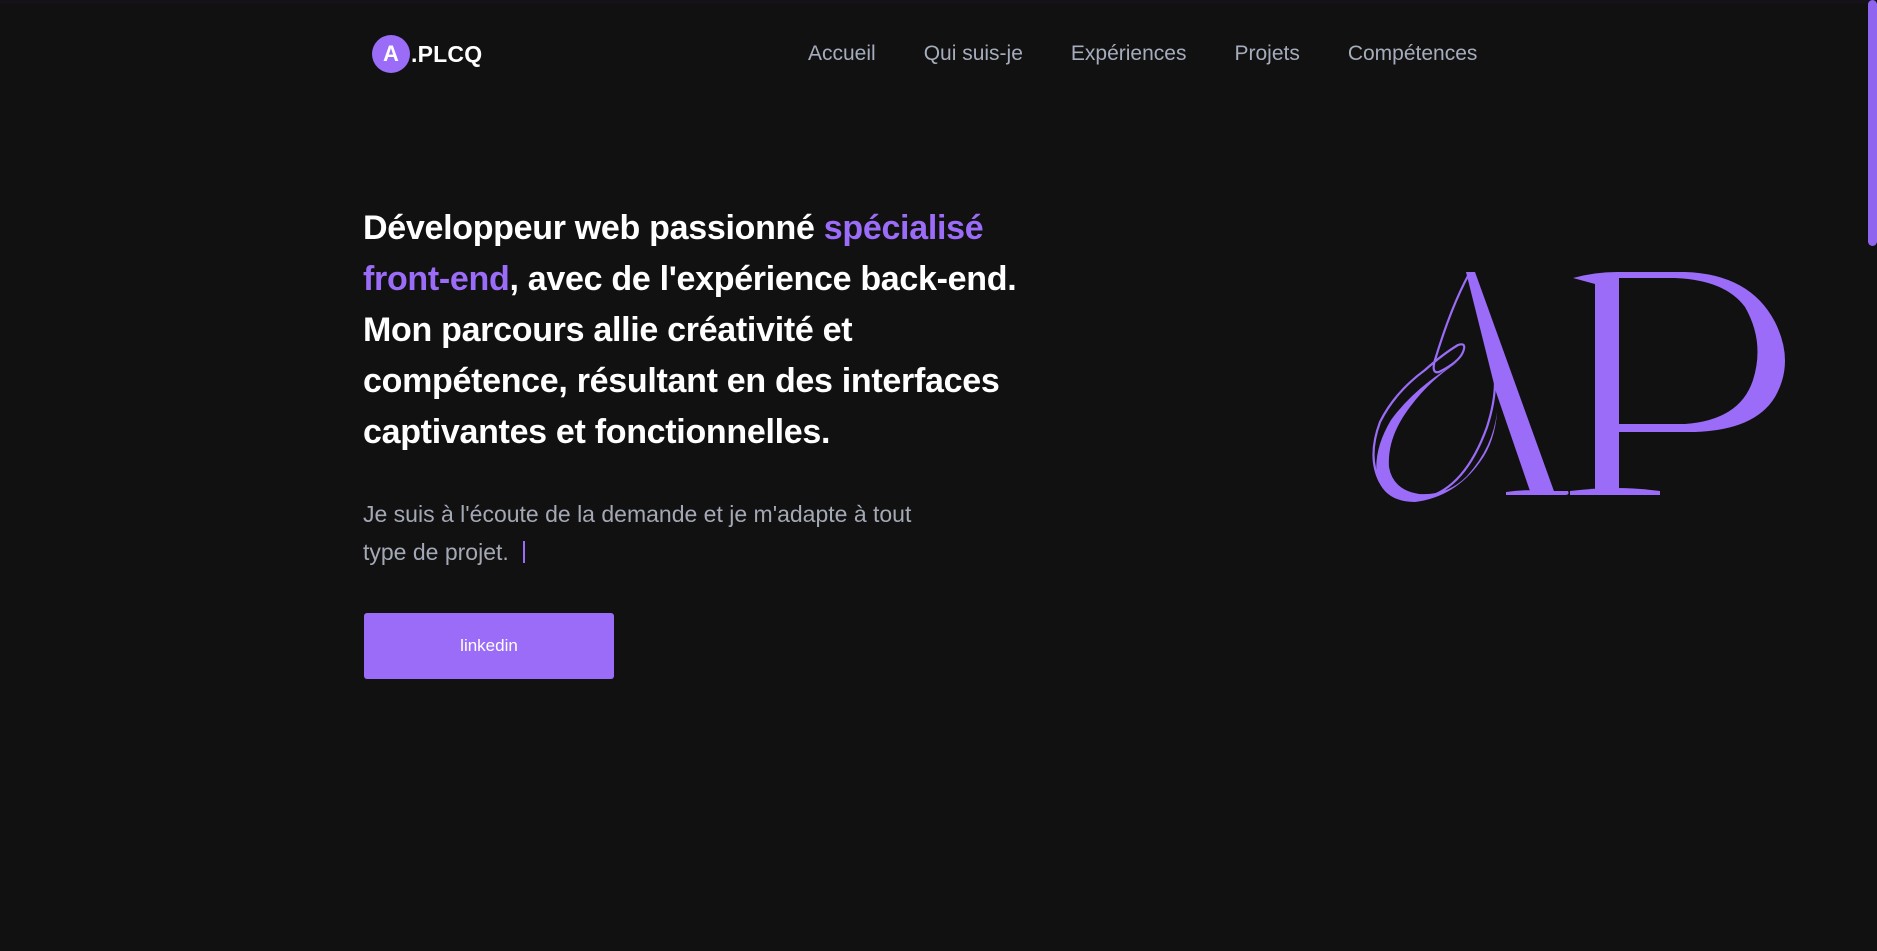 Image resolution: width=1877 pixels, height=951 pixels. Describe the element at coordinates (1413, 54) in the screenshot. I see `nav-link-competences: Compétences` at that location.